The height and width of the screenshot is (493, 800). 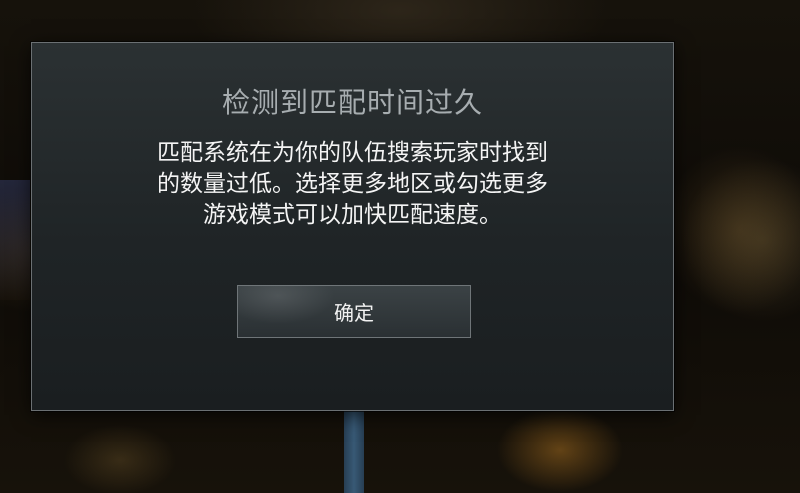 What do you see at coordinates (738, 240) in the screenshot?
I see `background-decoration-right` at bounding box center [738, 240].